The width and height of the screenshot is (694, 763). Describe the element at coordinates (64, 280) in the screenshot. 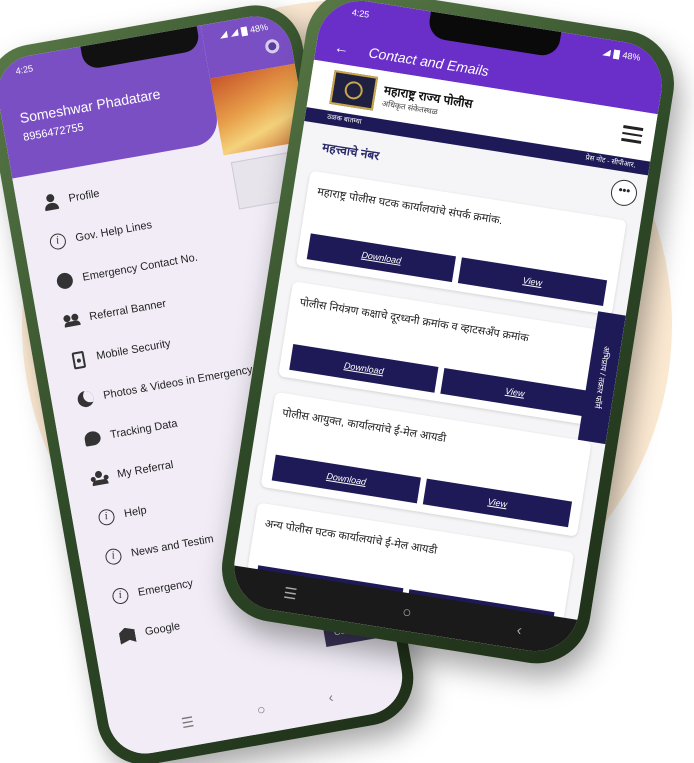

I see `disc-icon` at that location.